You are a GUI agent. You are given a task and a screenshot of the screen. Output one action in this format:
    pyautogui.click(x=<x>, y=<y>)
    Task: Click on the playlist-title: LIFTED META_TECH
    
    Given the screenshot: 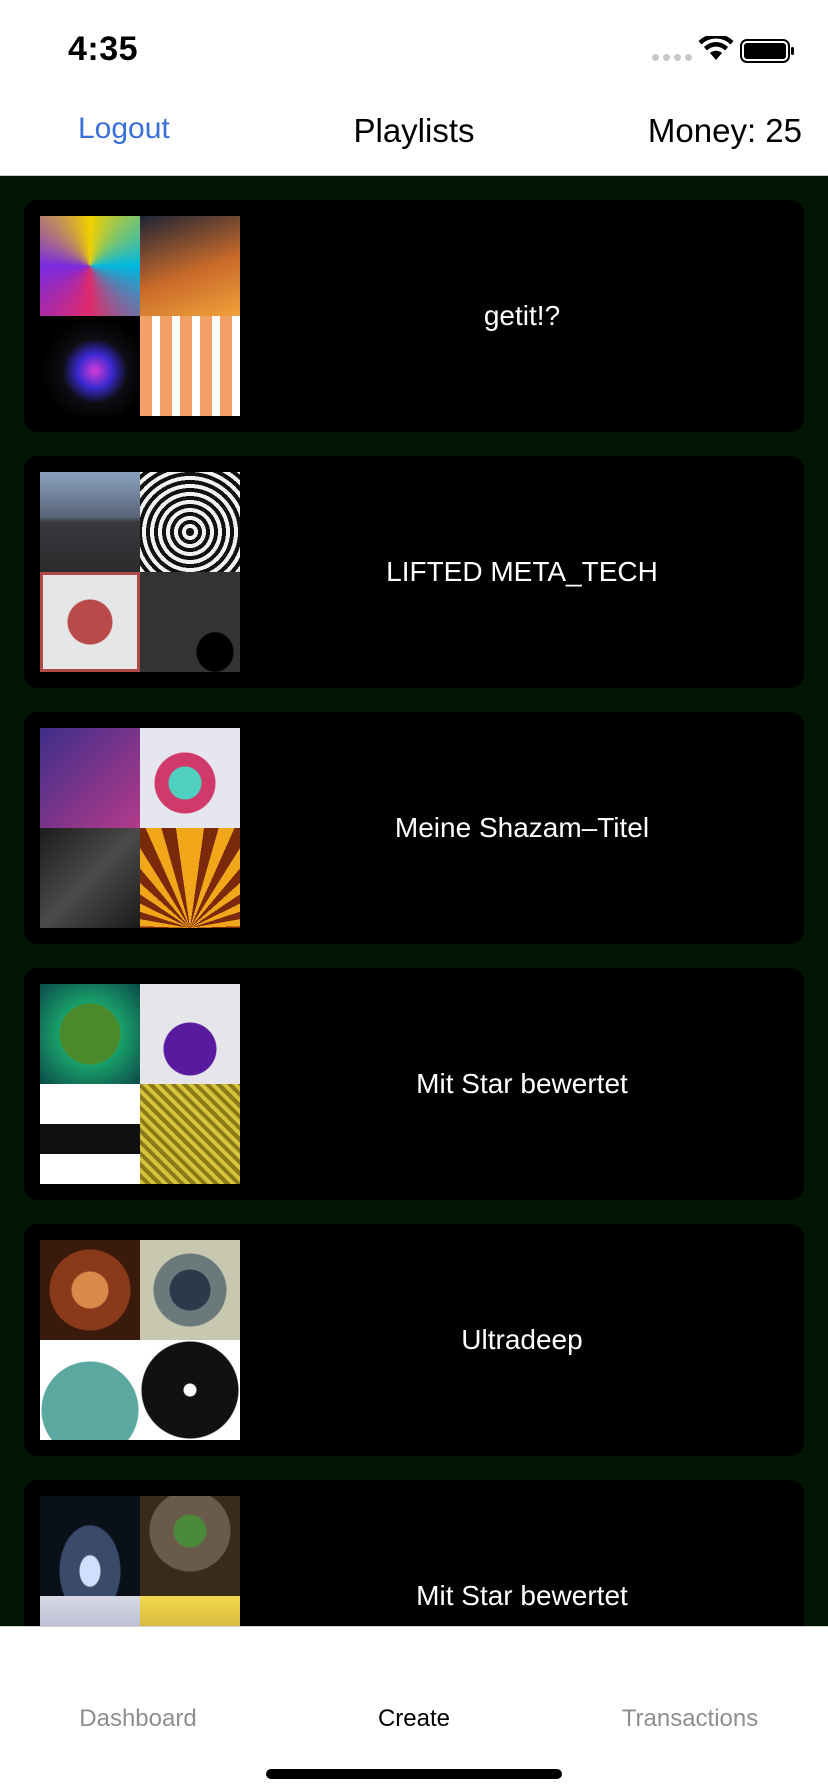 What is the action you would take?
    pyautogui.click(x=522, y=571)
    